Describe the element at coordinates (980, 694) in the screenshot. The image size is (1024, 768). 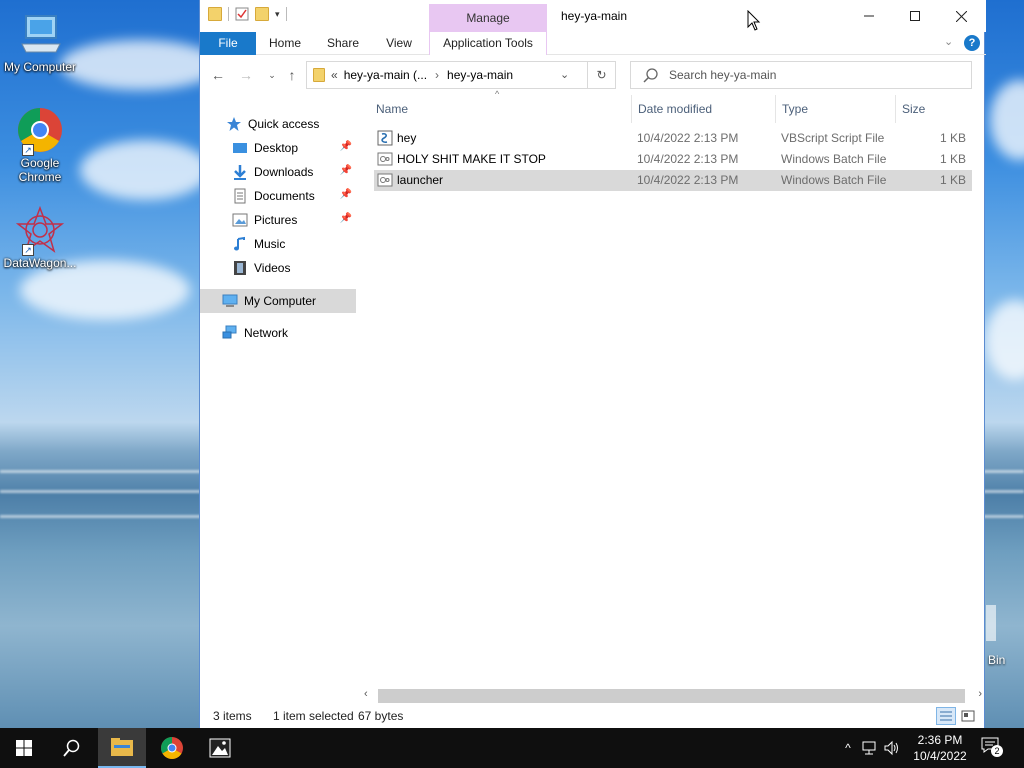
I see `scroll-right-icon: ›` at that location.